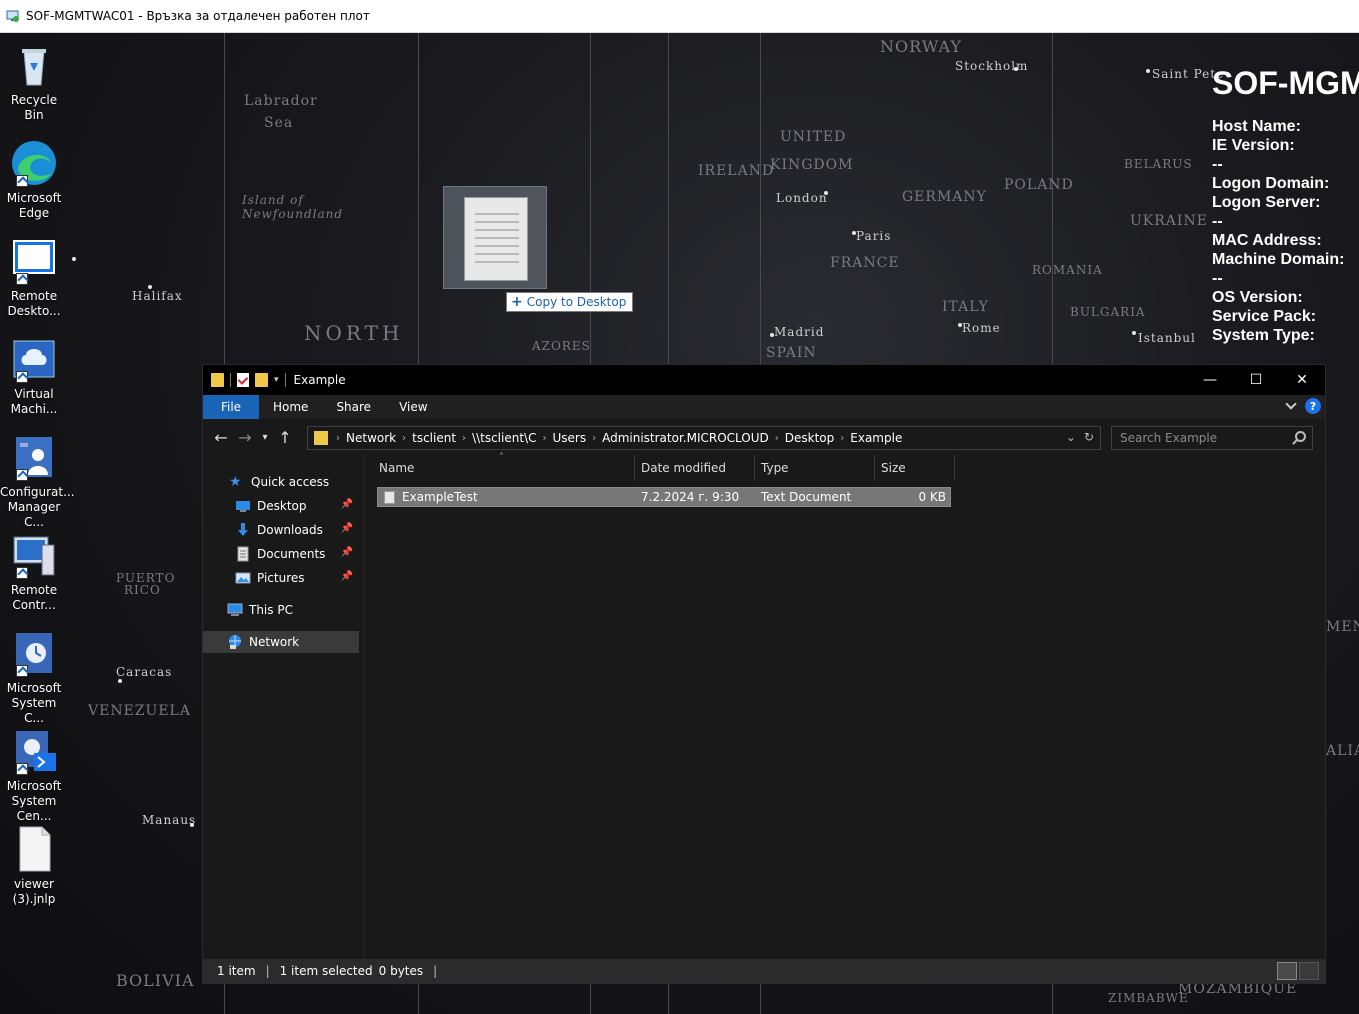 This screenshot has width=1359, height=1014. Describe the element at coordinates (281, 610) in the screenshot. I see `nav-this-pc: This PC` at that location.